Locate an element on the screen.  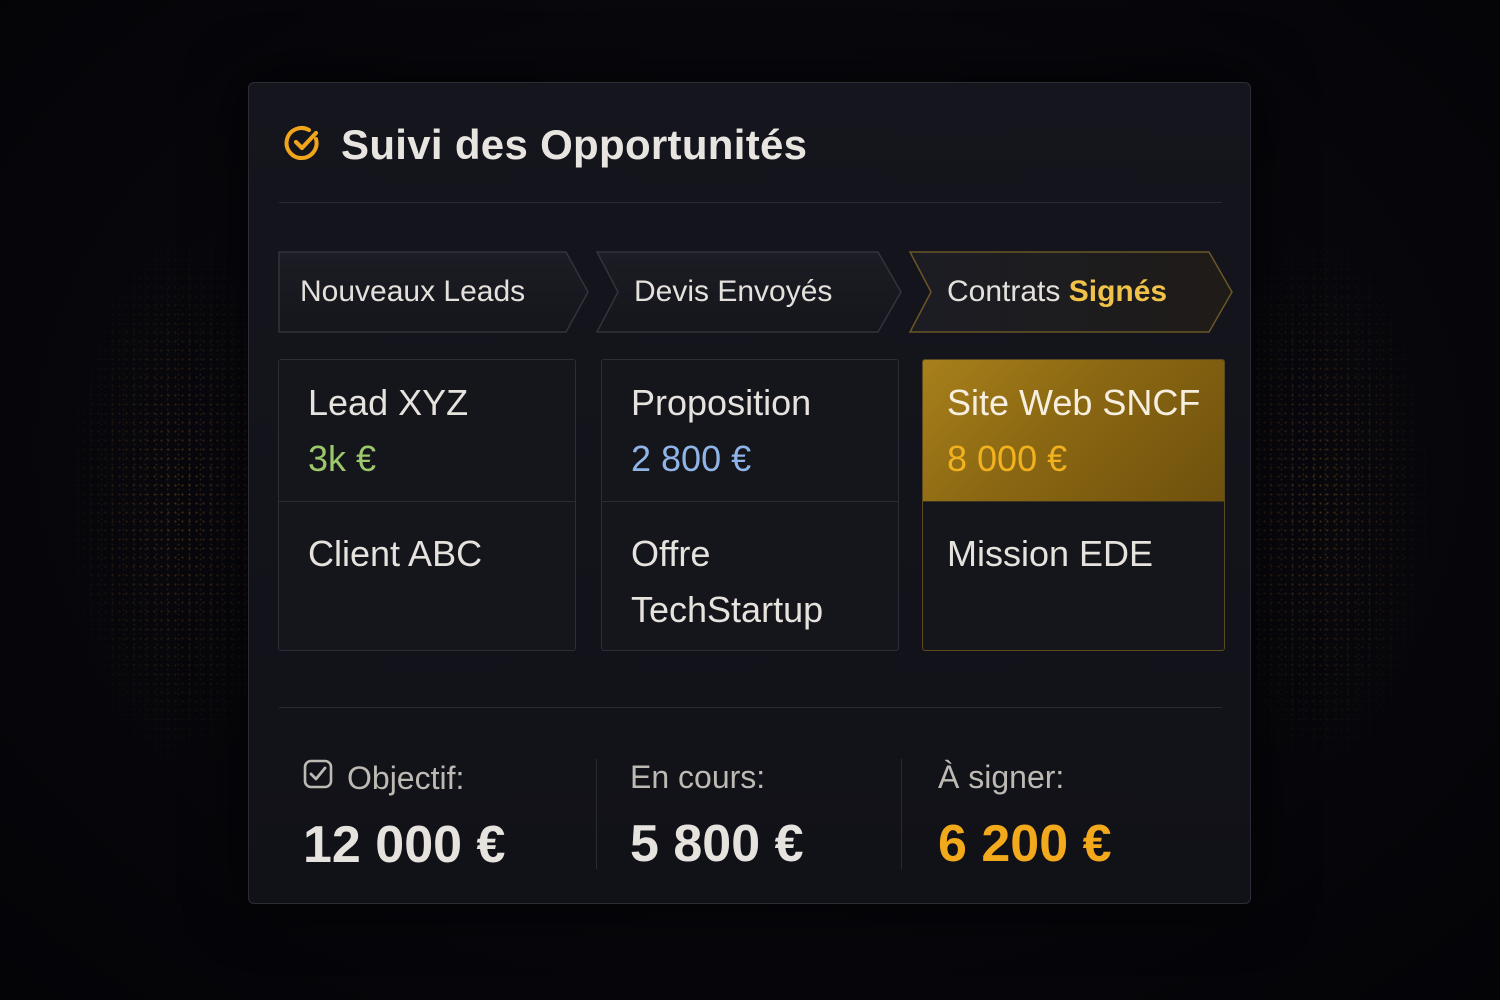
card-client: Offre TechStartup is located at coordinates (727, 581).